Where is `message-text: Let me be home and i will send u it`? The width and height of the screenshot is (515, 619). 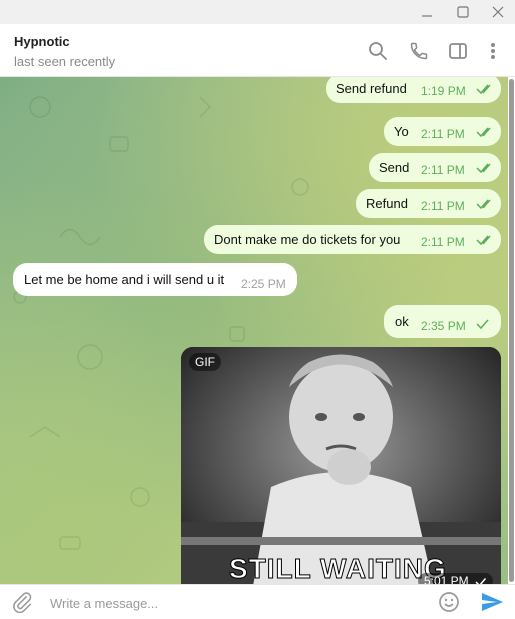 message-text: Let me be home and i will send u it is located at coordinates (124, 279).